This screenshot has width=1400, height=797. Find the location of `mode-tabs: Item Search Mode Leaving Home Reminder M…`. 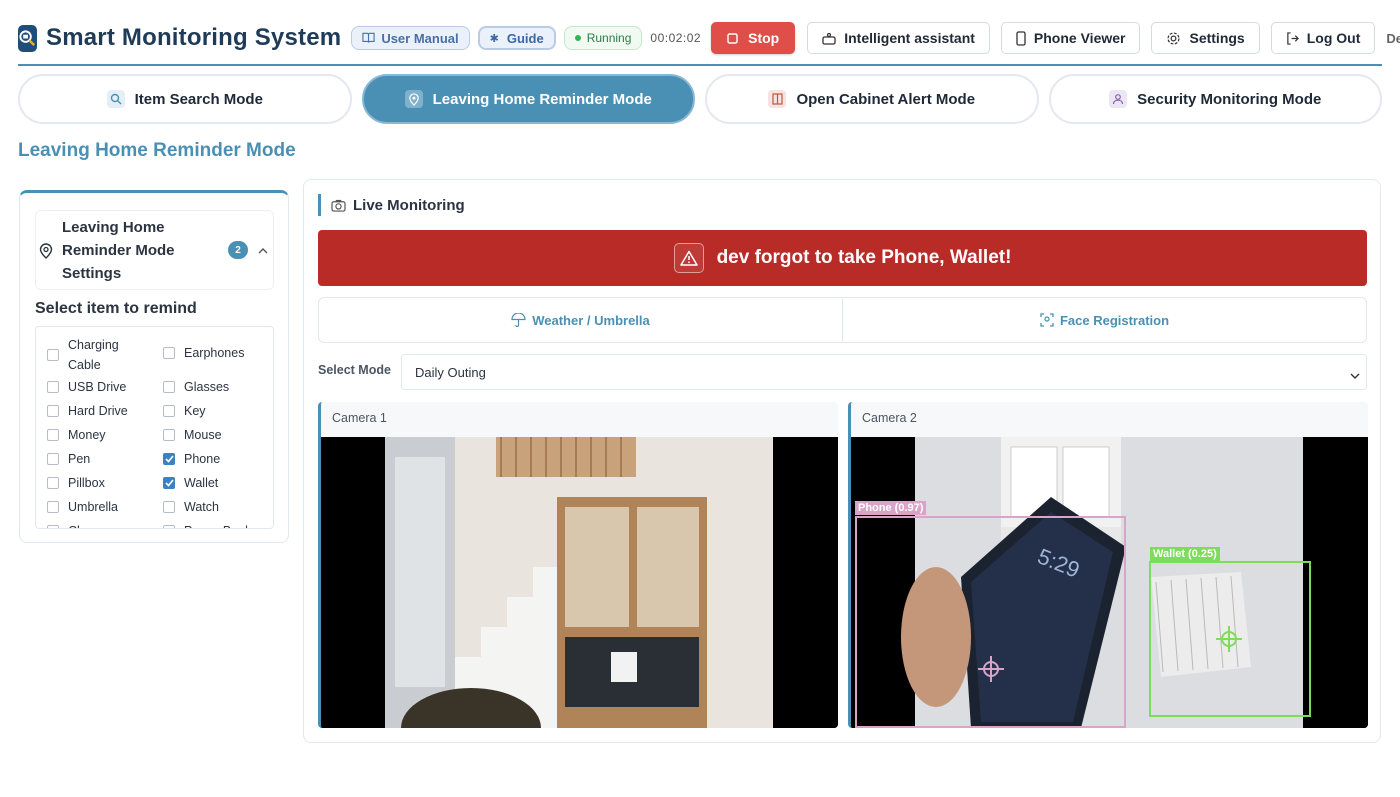

mode-tabs: Item Search Mode Leaving Home Reminder M… is located at coordinates (700, 100).